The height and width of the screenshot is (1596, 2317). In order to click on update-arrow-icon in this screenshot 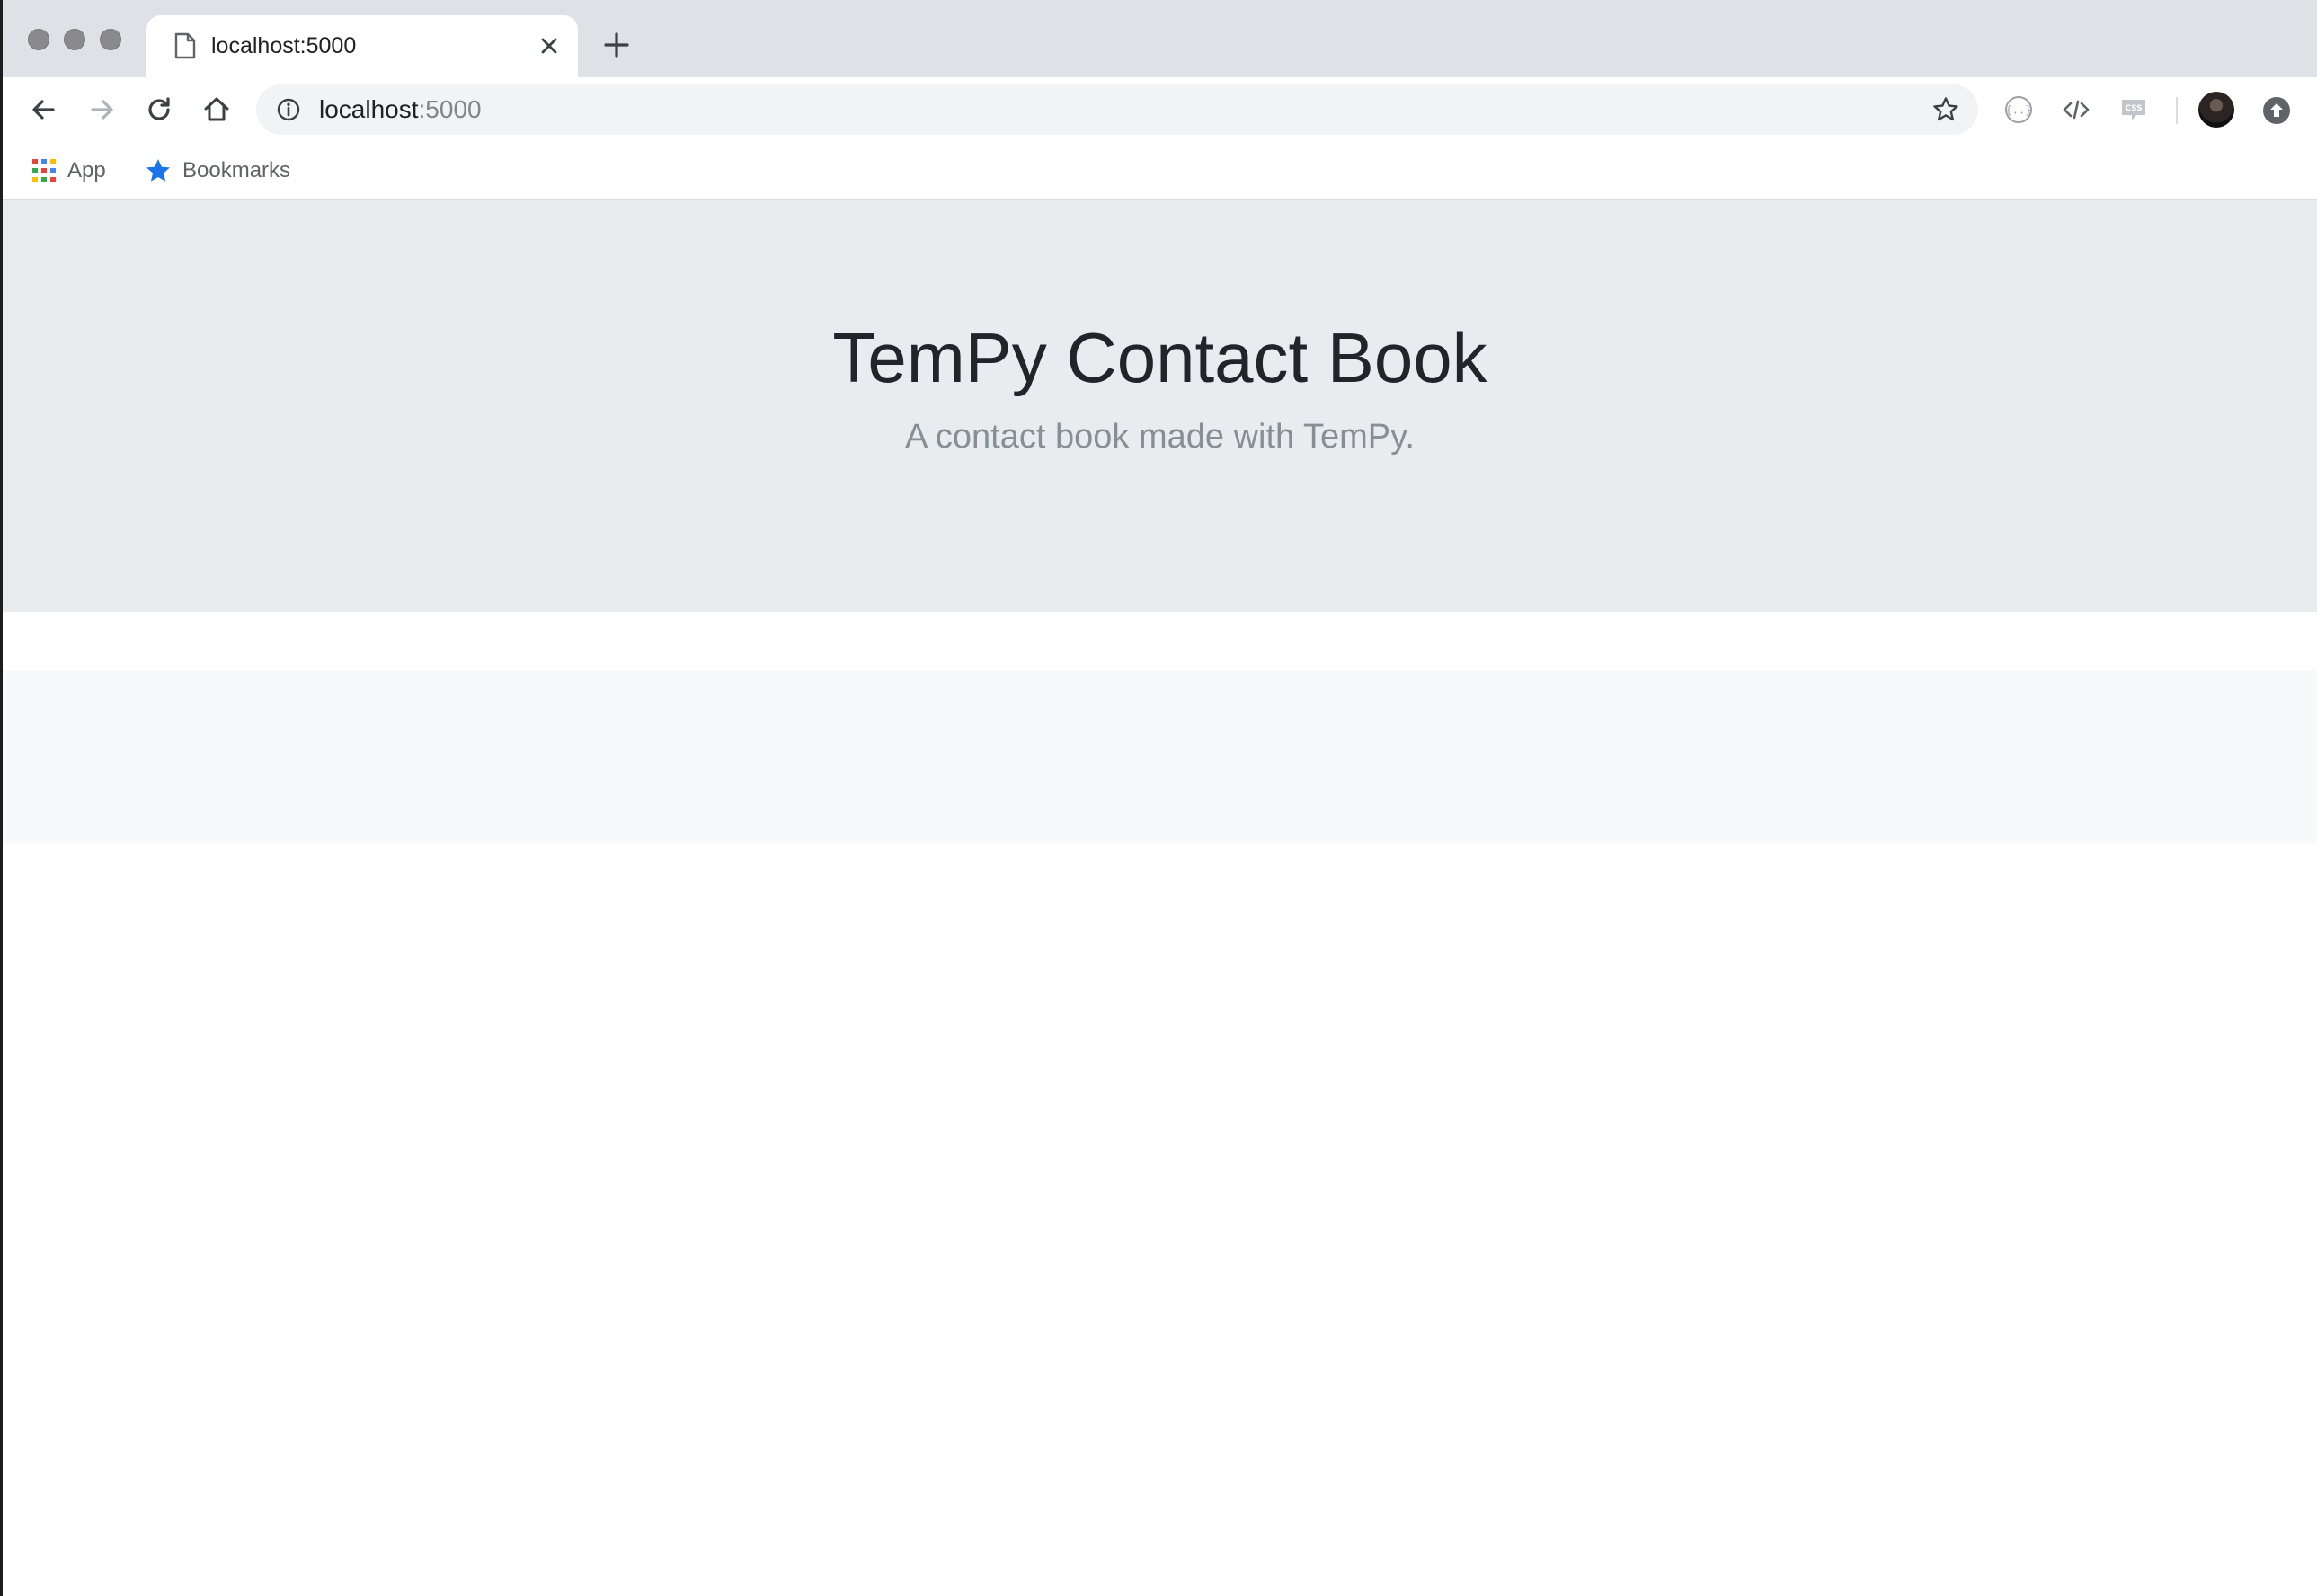, I will do `click(2276, 110)`.